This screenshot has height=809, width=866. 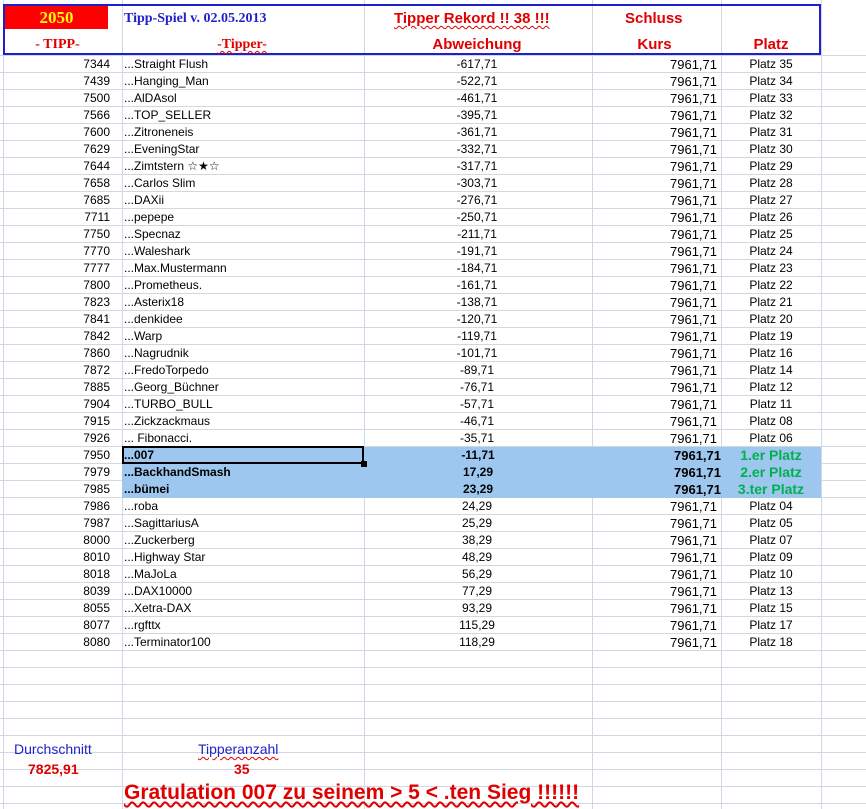 What do you see at coordinates (242, 608) in the screenshot?
I see `tipper-cell: ...Xetra-DAX` at bounding box center [242, 608].